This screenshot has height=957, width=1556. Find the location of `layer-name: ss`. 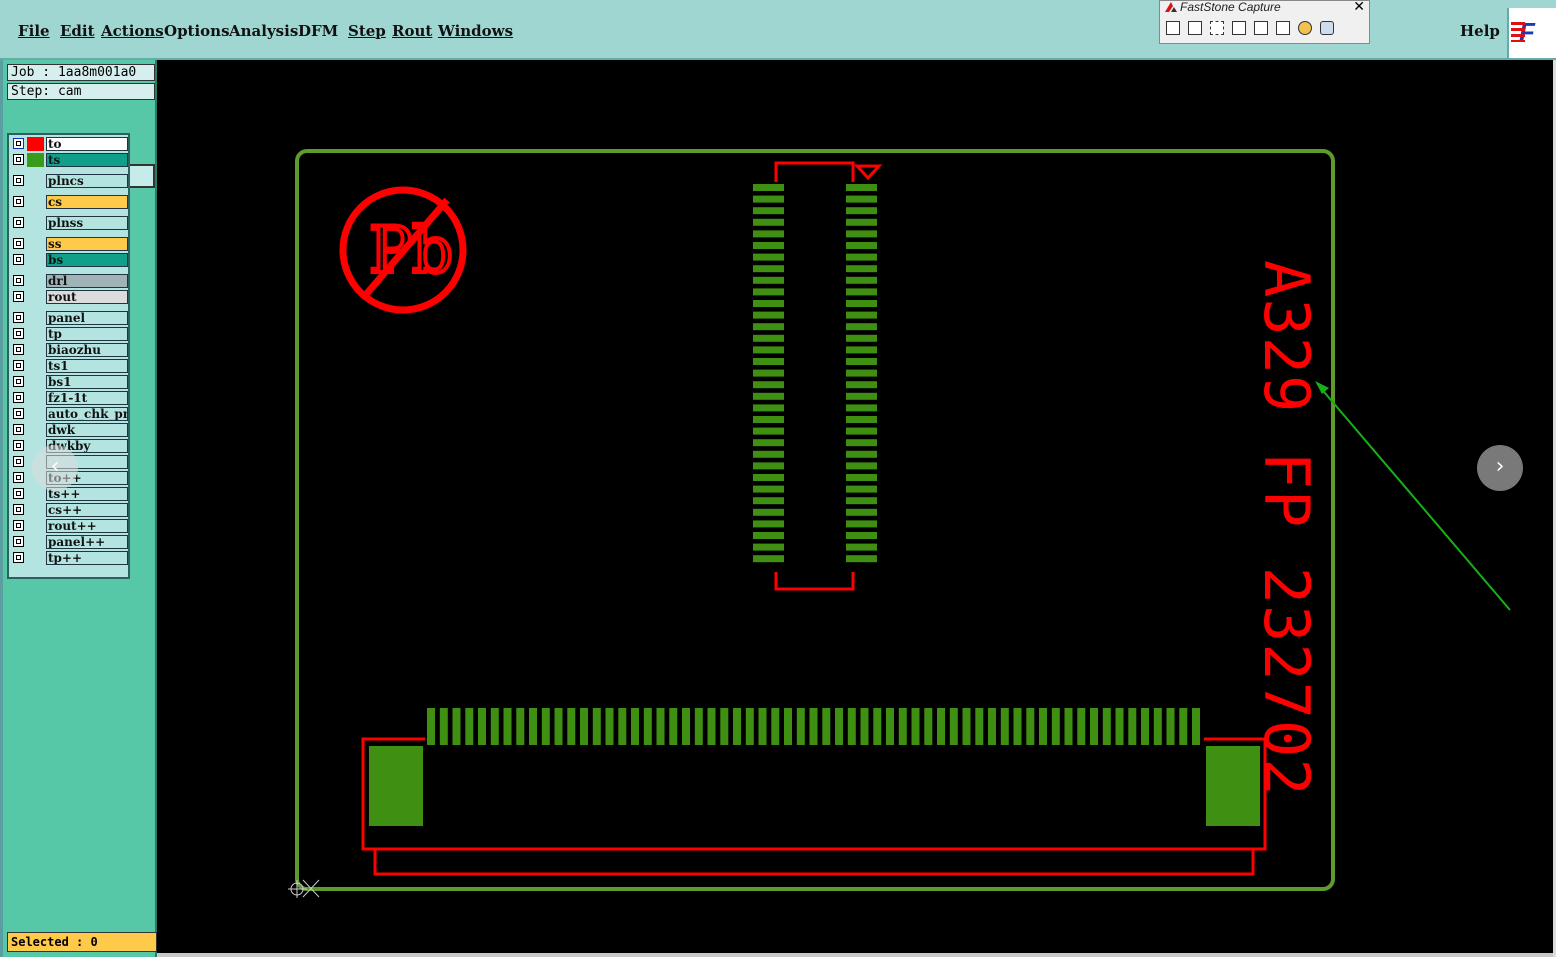

layer-name: ss is located at coordinates (87, 244).